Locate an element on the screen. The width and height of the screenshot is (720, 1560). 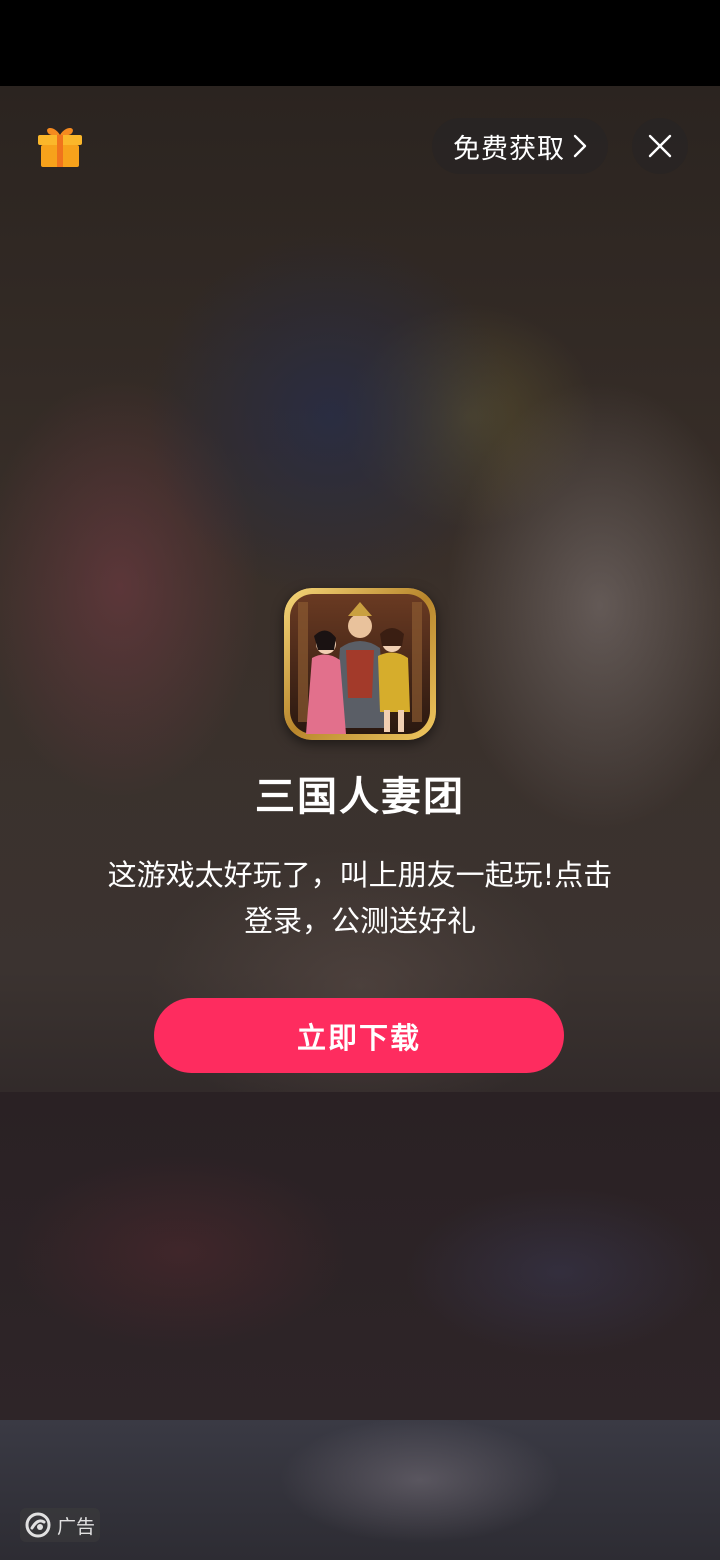
gift-icon is located at coordinates (60, 145).